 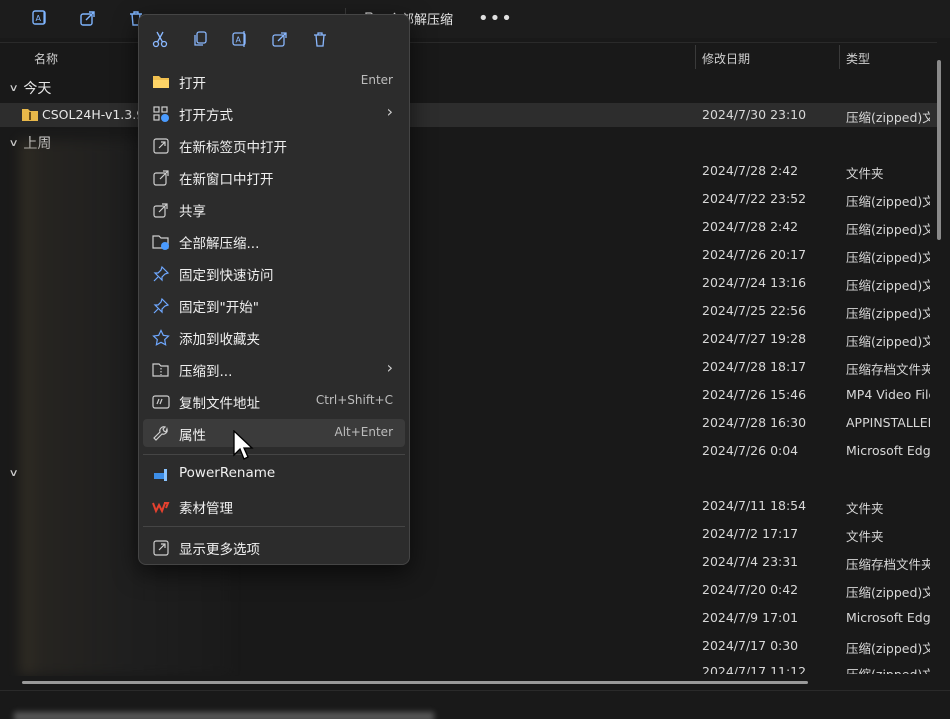 What do you see at coordinates (750, 561) in the screenshot?
I see `file-date: 2024/7/4 23:31` at bounding box center [750, 561].